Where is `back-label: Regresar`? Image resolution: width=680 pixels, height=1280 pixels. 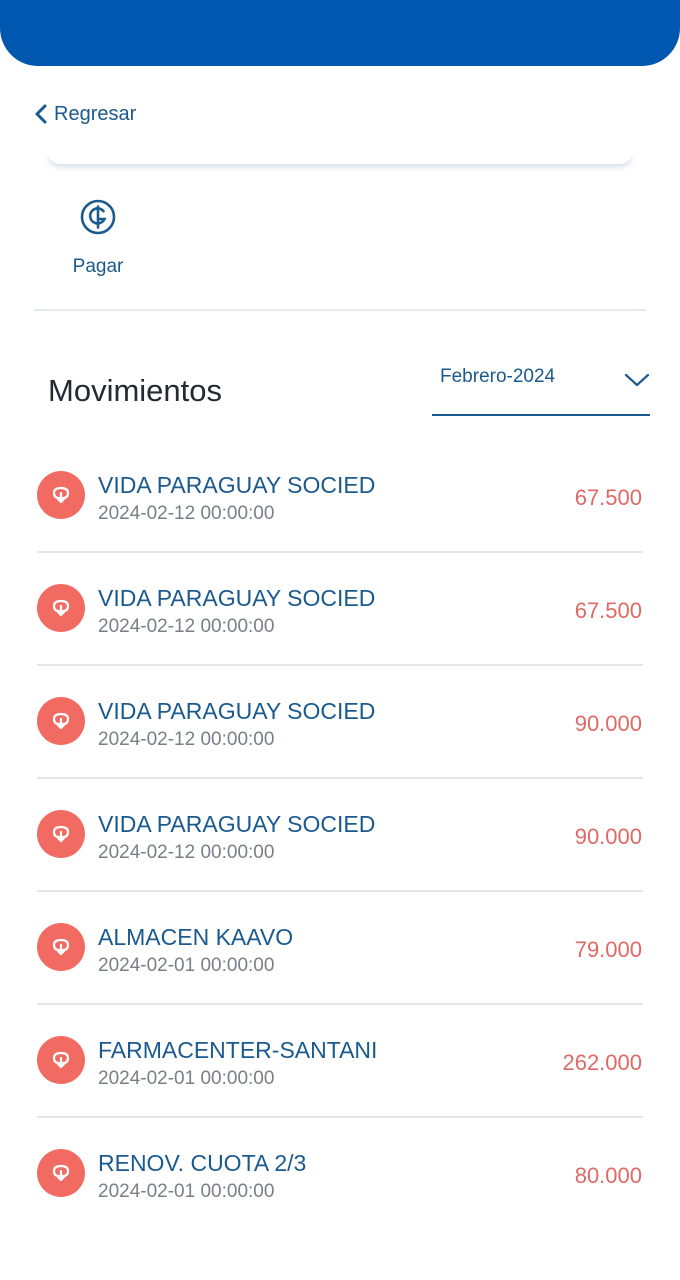 back-label: Regresar is located at coordinates (95, 113).